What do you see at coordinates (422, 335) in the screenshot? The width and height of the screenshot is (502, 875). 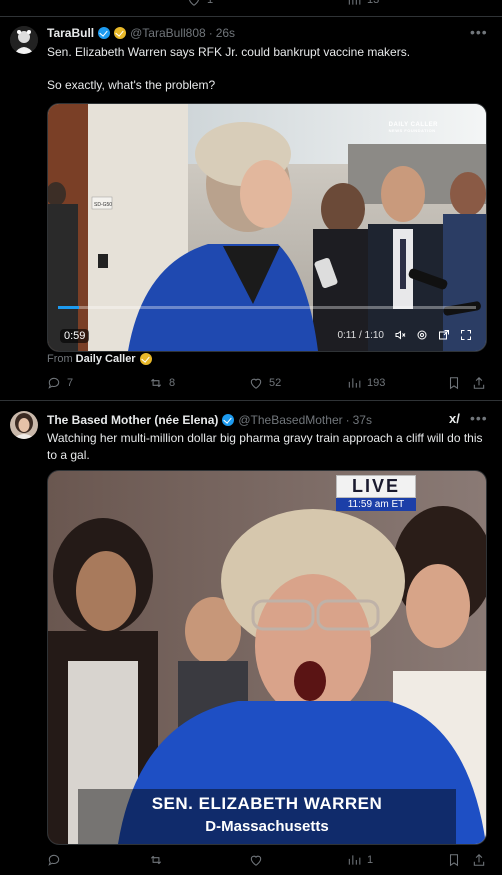 I see `settings-gear-icon` at bounding box center [422, 335].